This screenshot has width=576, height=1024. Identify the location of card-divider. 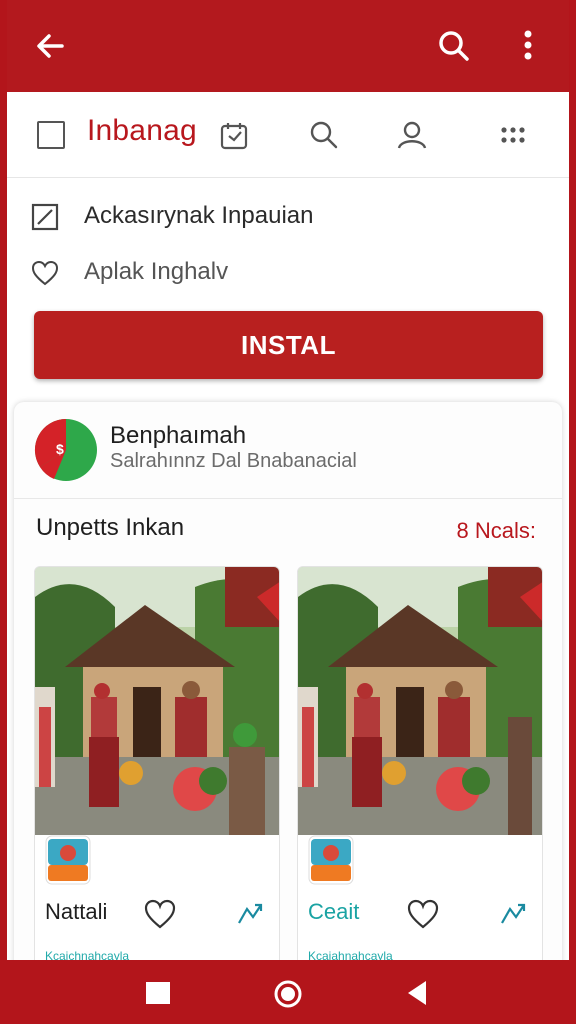
(288, 498).